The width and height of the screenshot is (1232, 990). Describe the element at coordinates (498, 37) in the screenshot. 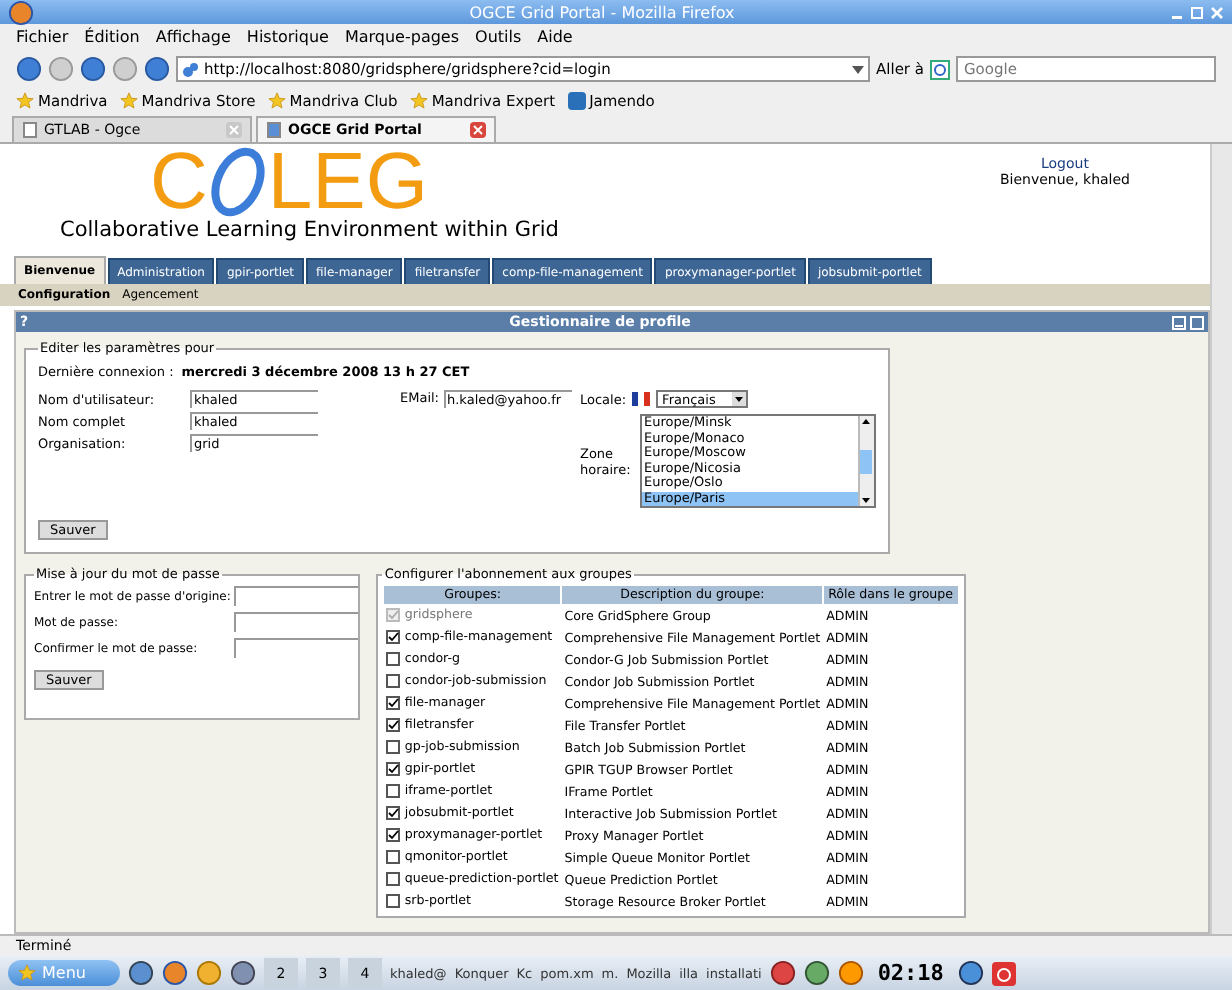

I see `menu-item: Outils` at that location.